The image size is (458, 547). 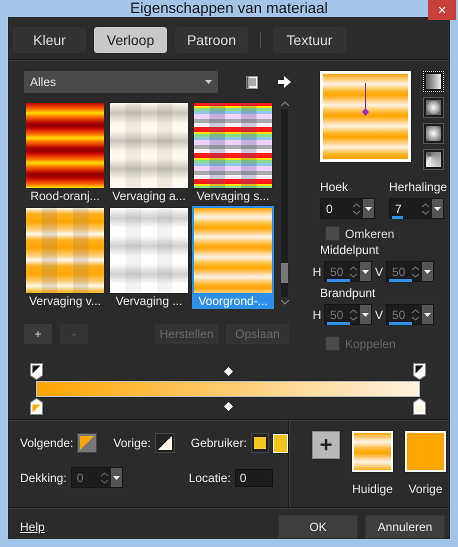 I want to click on tab: Textuur, so click(x=309, y=40).